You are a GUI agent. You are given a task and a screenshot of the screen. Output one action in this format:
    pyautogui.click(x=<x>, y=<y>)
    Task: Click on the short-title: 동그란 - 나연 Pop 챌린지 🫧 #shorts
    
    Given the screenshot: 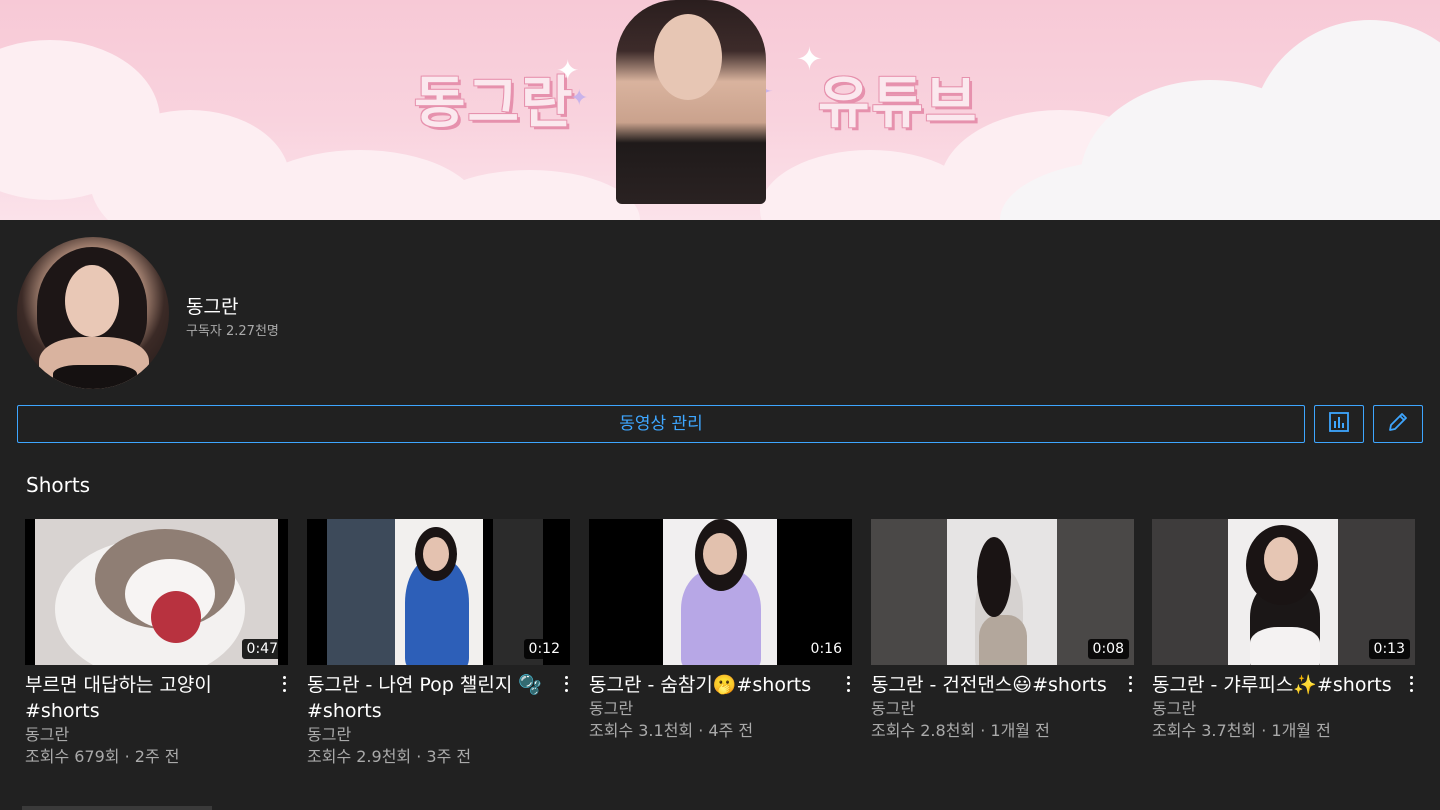 What is the action you would take?
    pyautogui.click(x=427, y=698)
    